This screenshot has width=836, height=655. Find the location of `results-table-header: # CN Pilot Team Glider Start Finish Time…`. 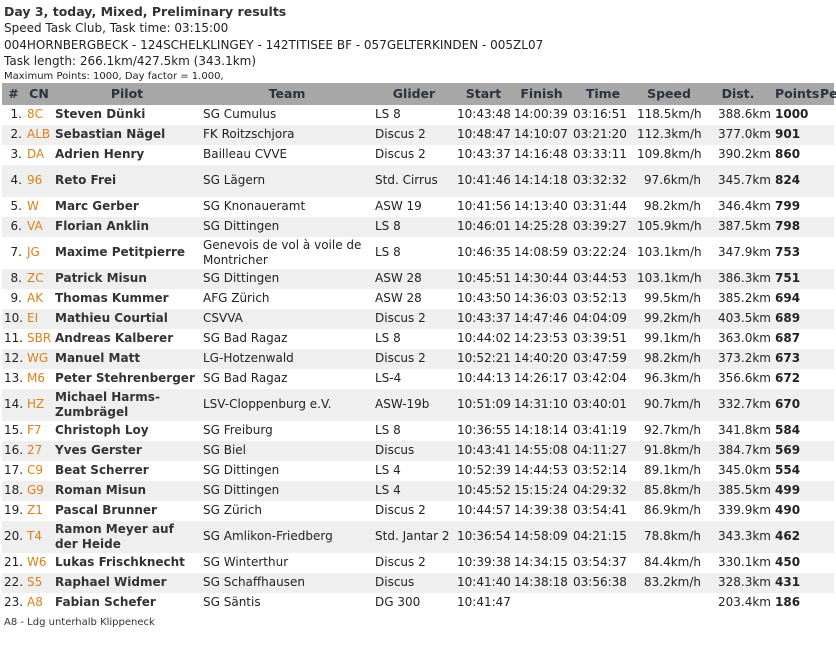

results-table-header: # CN Pilot Team Glider Start Finish Time… is located at coordinates (419, 93).